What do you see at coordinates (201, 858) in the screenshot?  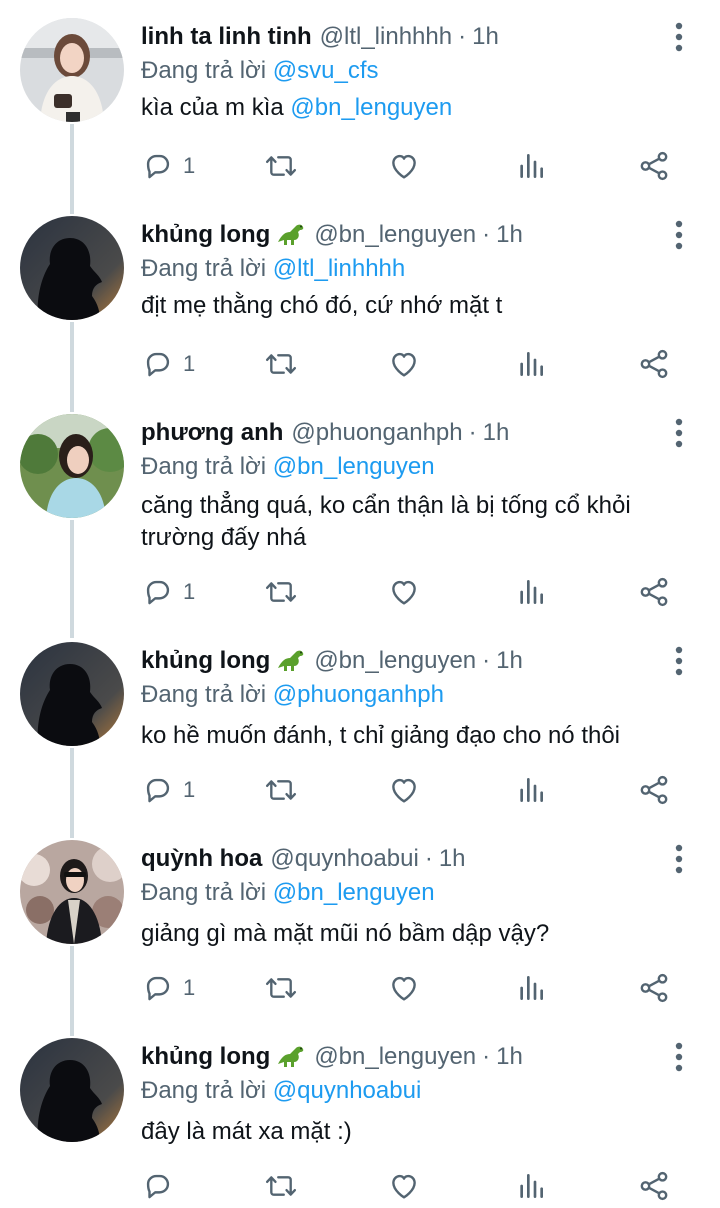 I see `display-name: quỳnh hoa` at bounding box center [201, 858].